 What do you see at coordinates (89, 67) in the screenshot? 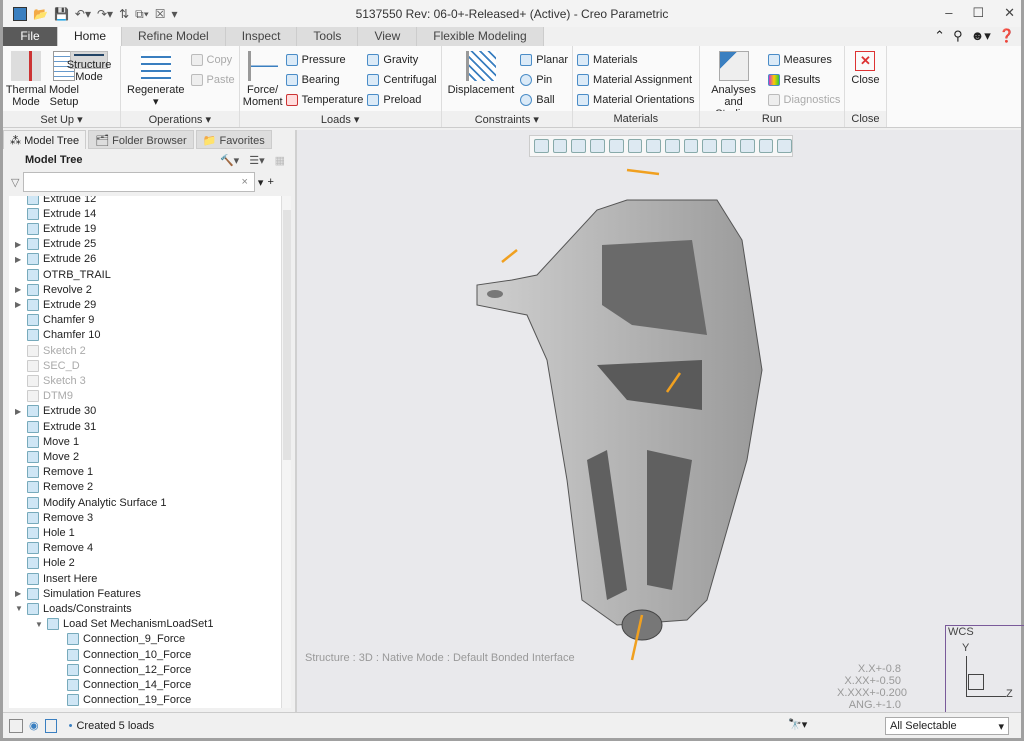
I see `structure-mode-button: Structure Mode` at bounding box center [89, 67].